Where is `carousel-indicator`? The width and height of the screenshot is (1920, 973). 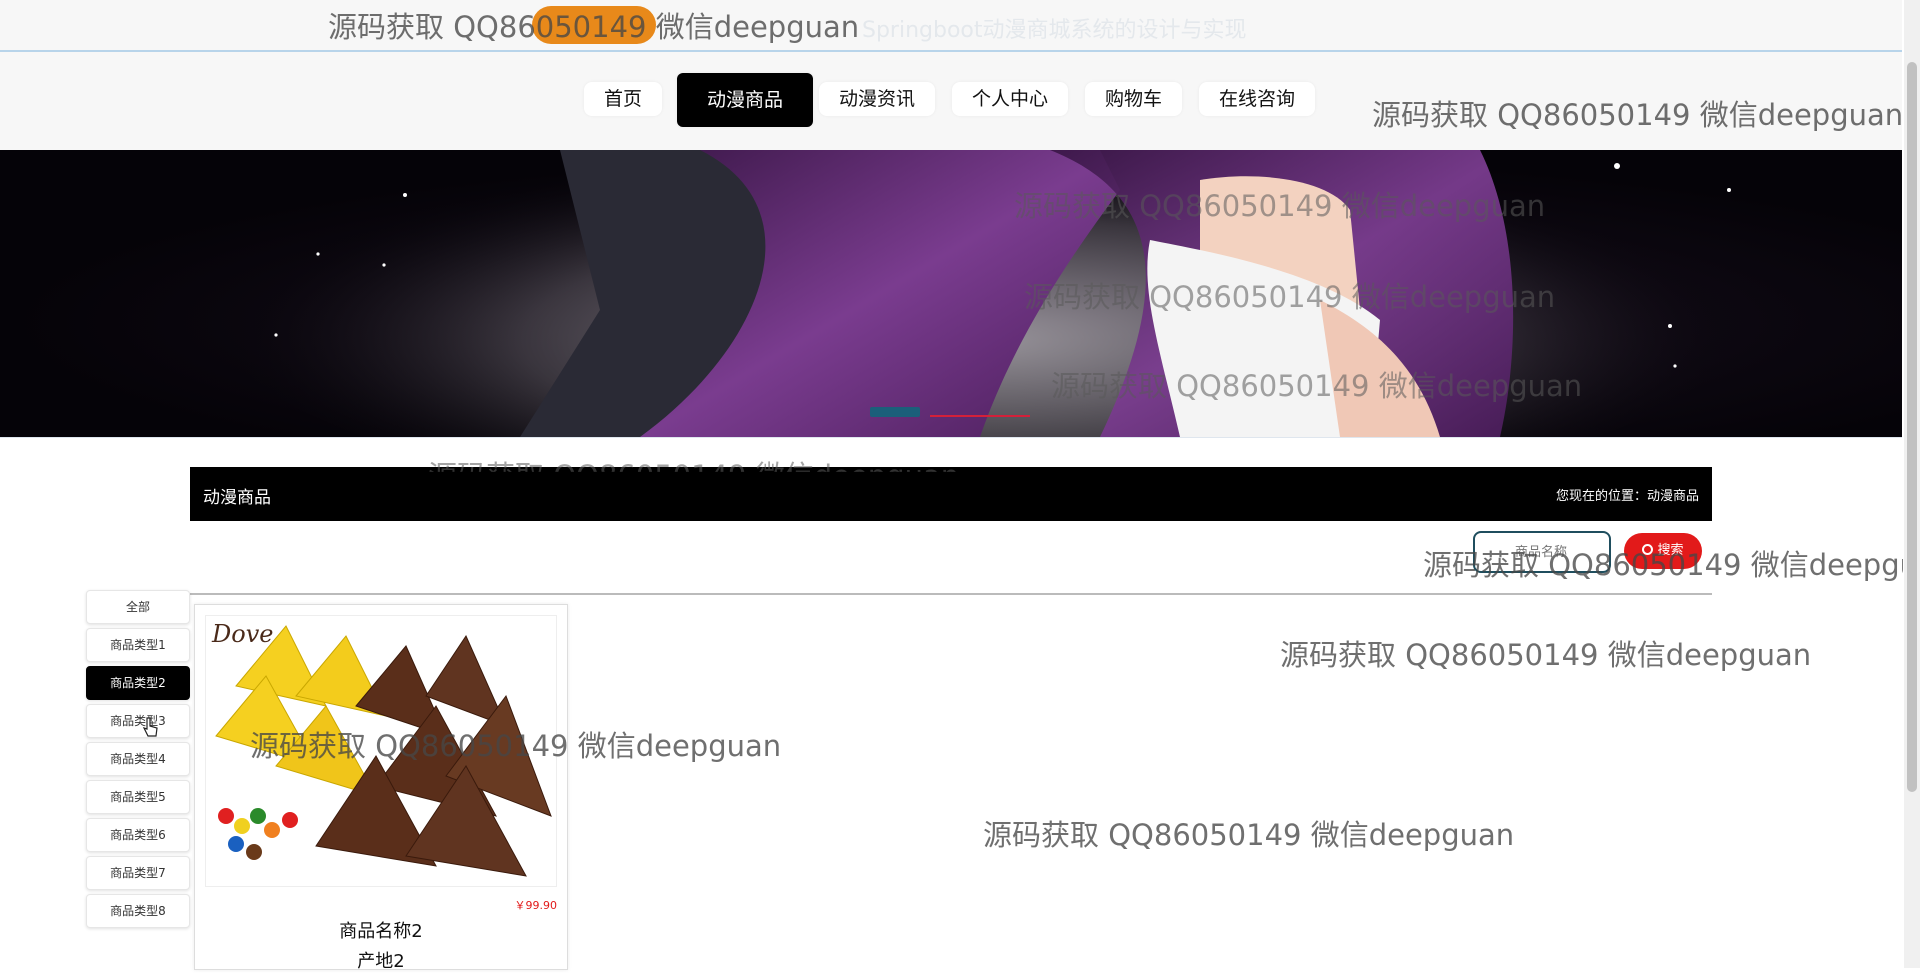 carousel-indicator is located at coordinates (980, 416).